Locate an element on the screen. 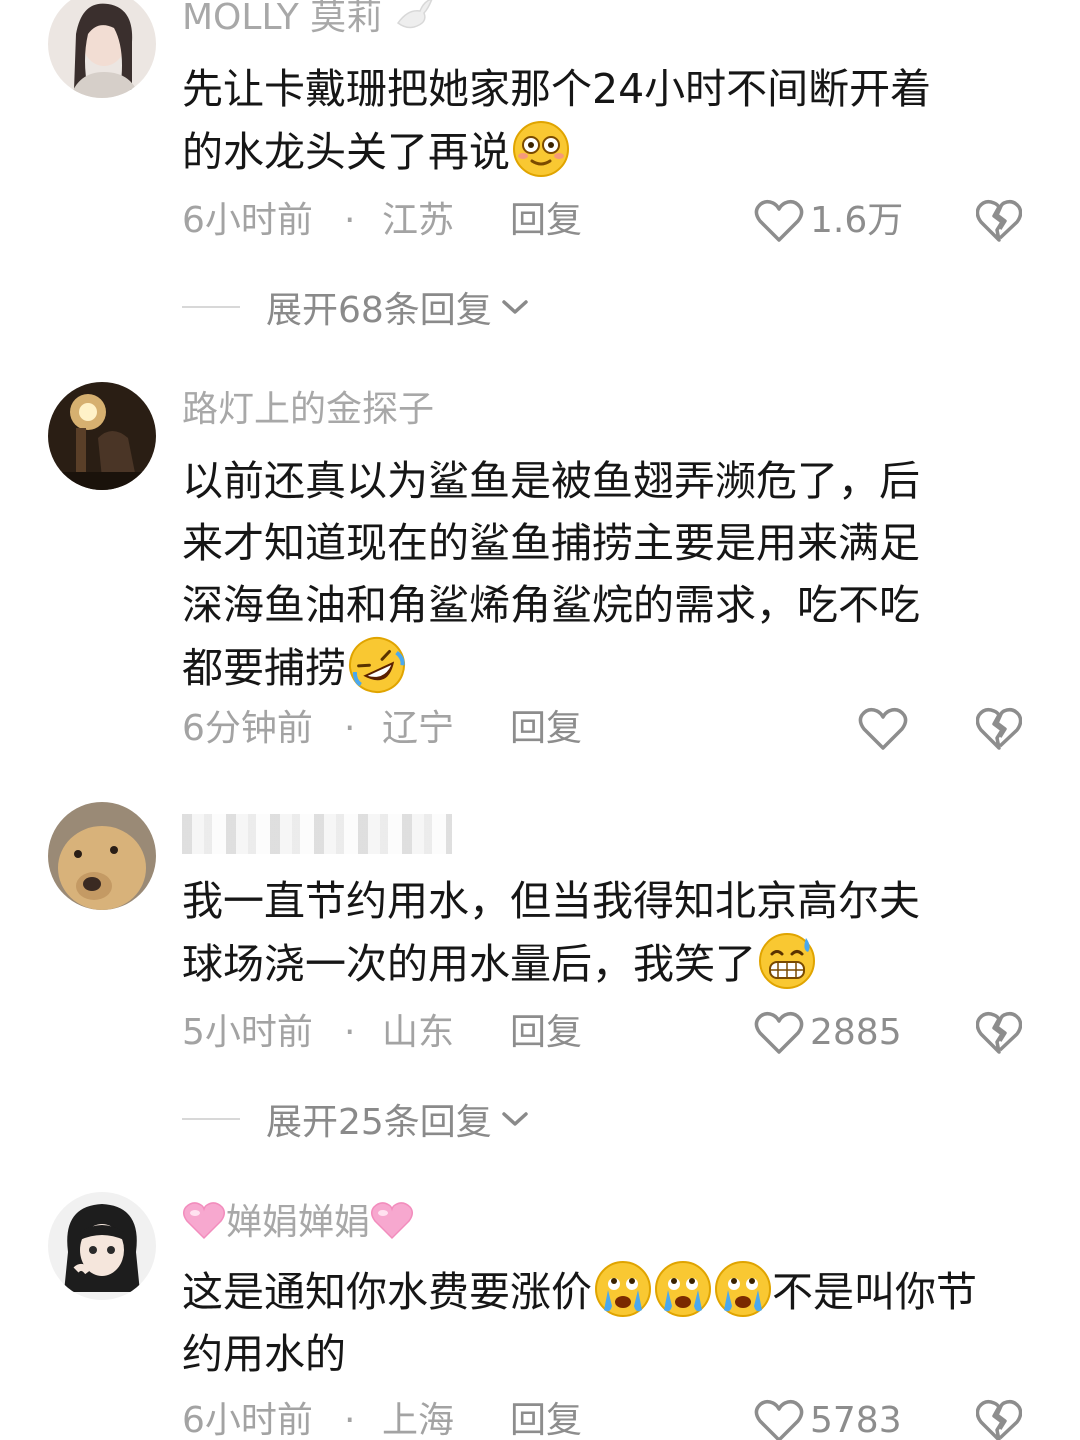 This screenshot has width=1080, height=1440. like-count: 5783 is located at coordinates (856, 1420).